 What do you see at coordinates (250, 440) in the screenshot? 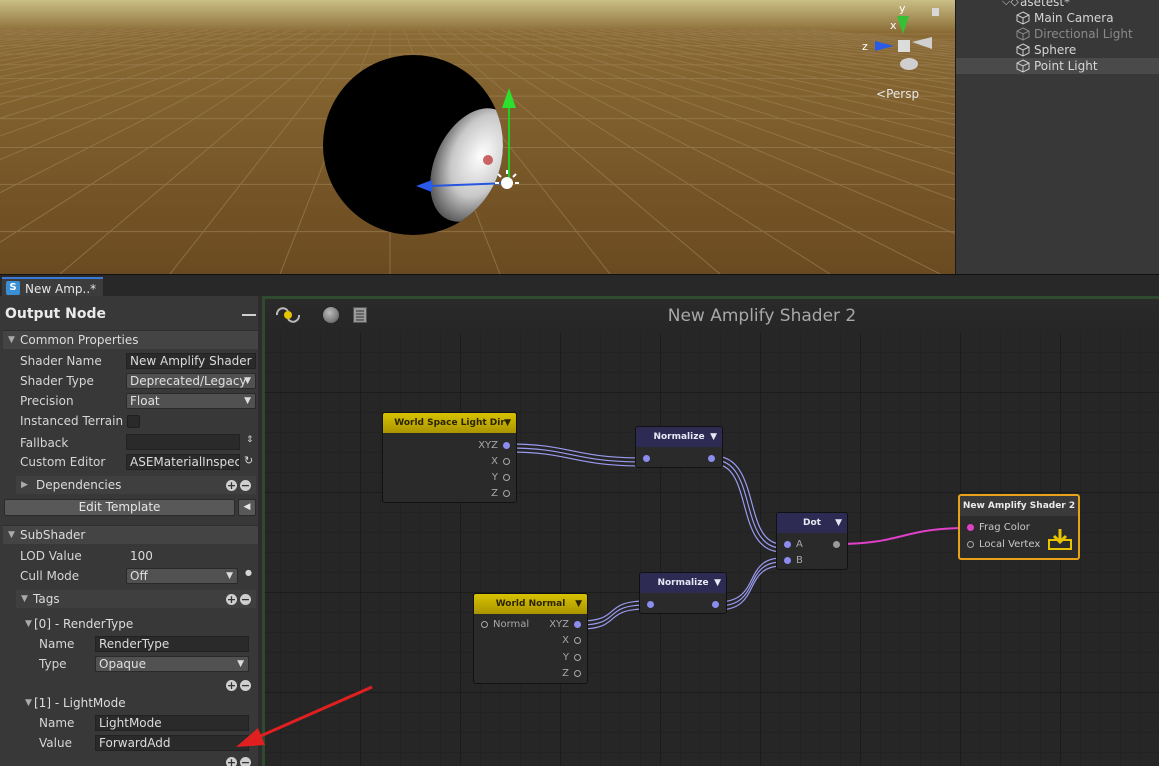
I see `fallback-picker-icon: ⇕` at bounding box center [250, 440].